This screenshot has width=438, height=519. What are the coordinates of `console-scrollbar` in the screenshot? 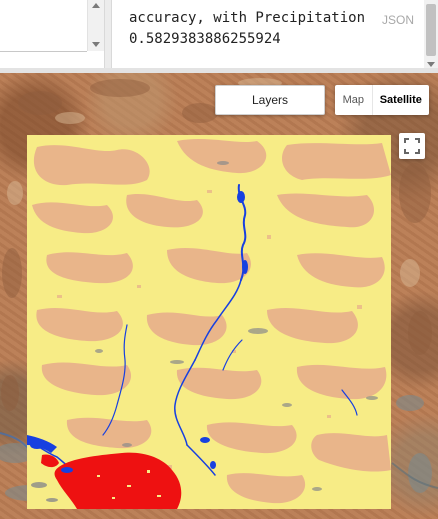 It's located at (431, 36).